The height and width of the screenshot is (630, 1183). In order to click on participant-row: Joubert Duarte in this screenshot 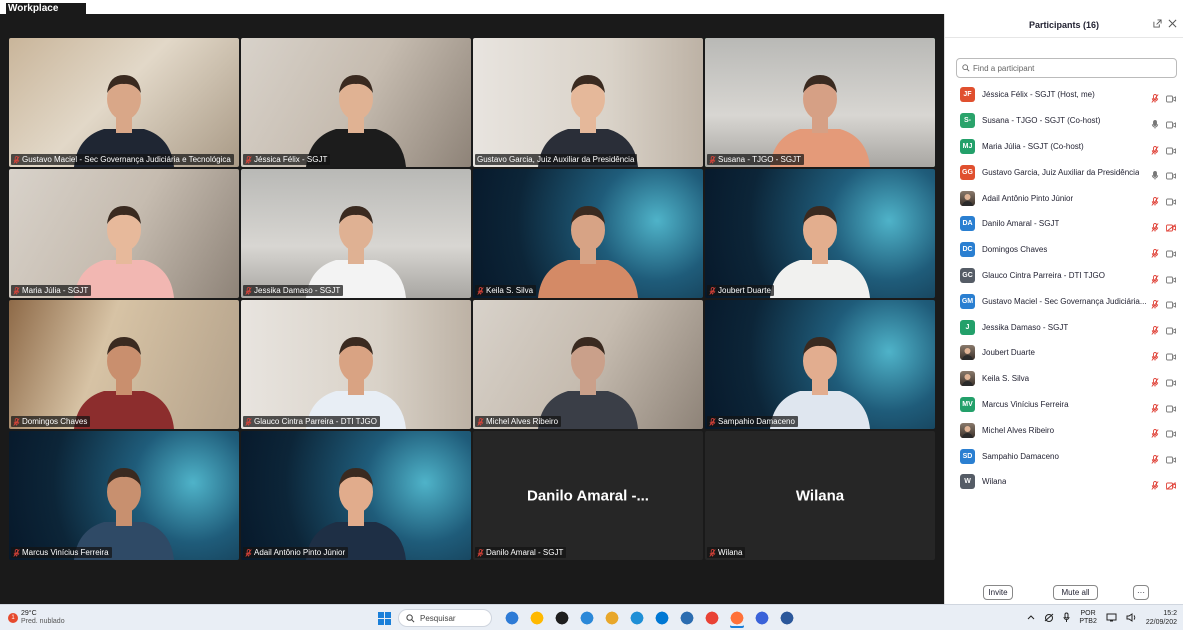, I will do `click(1064, 353)`.